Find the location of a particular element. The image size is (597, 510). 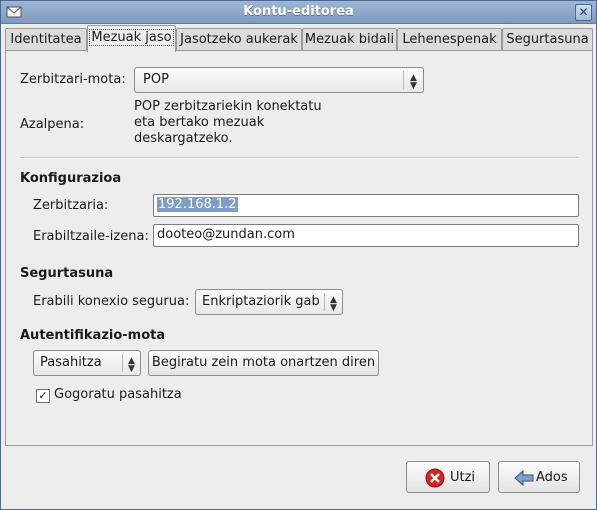

tab-label: Segurtasuna is located at coordinates (547, 39).